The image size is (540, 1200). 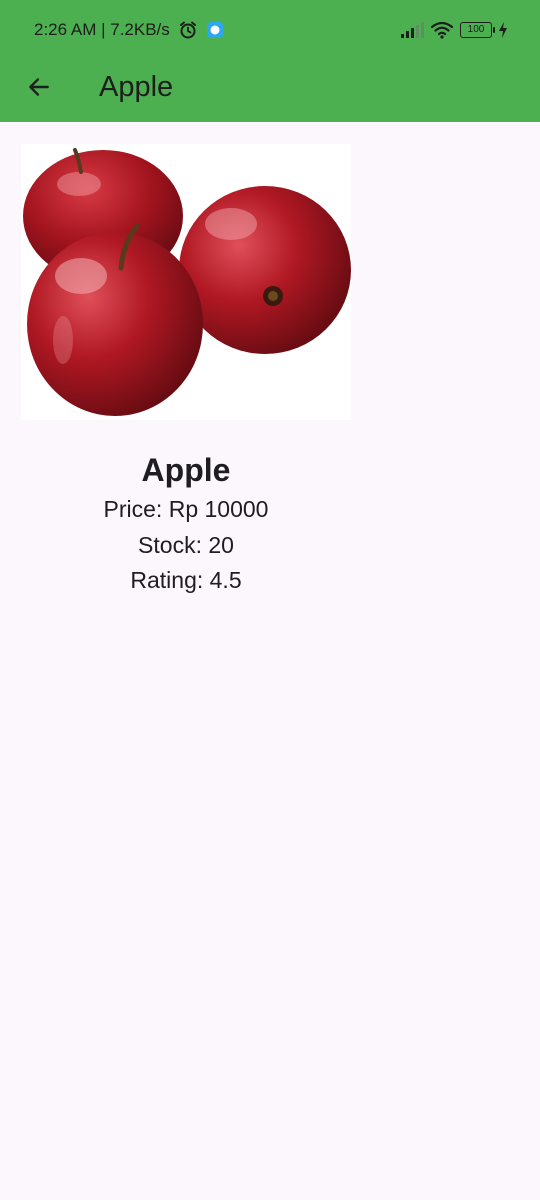 I want to click on app-bar: Apple, so click(x=270, y=91).